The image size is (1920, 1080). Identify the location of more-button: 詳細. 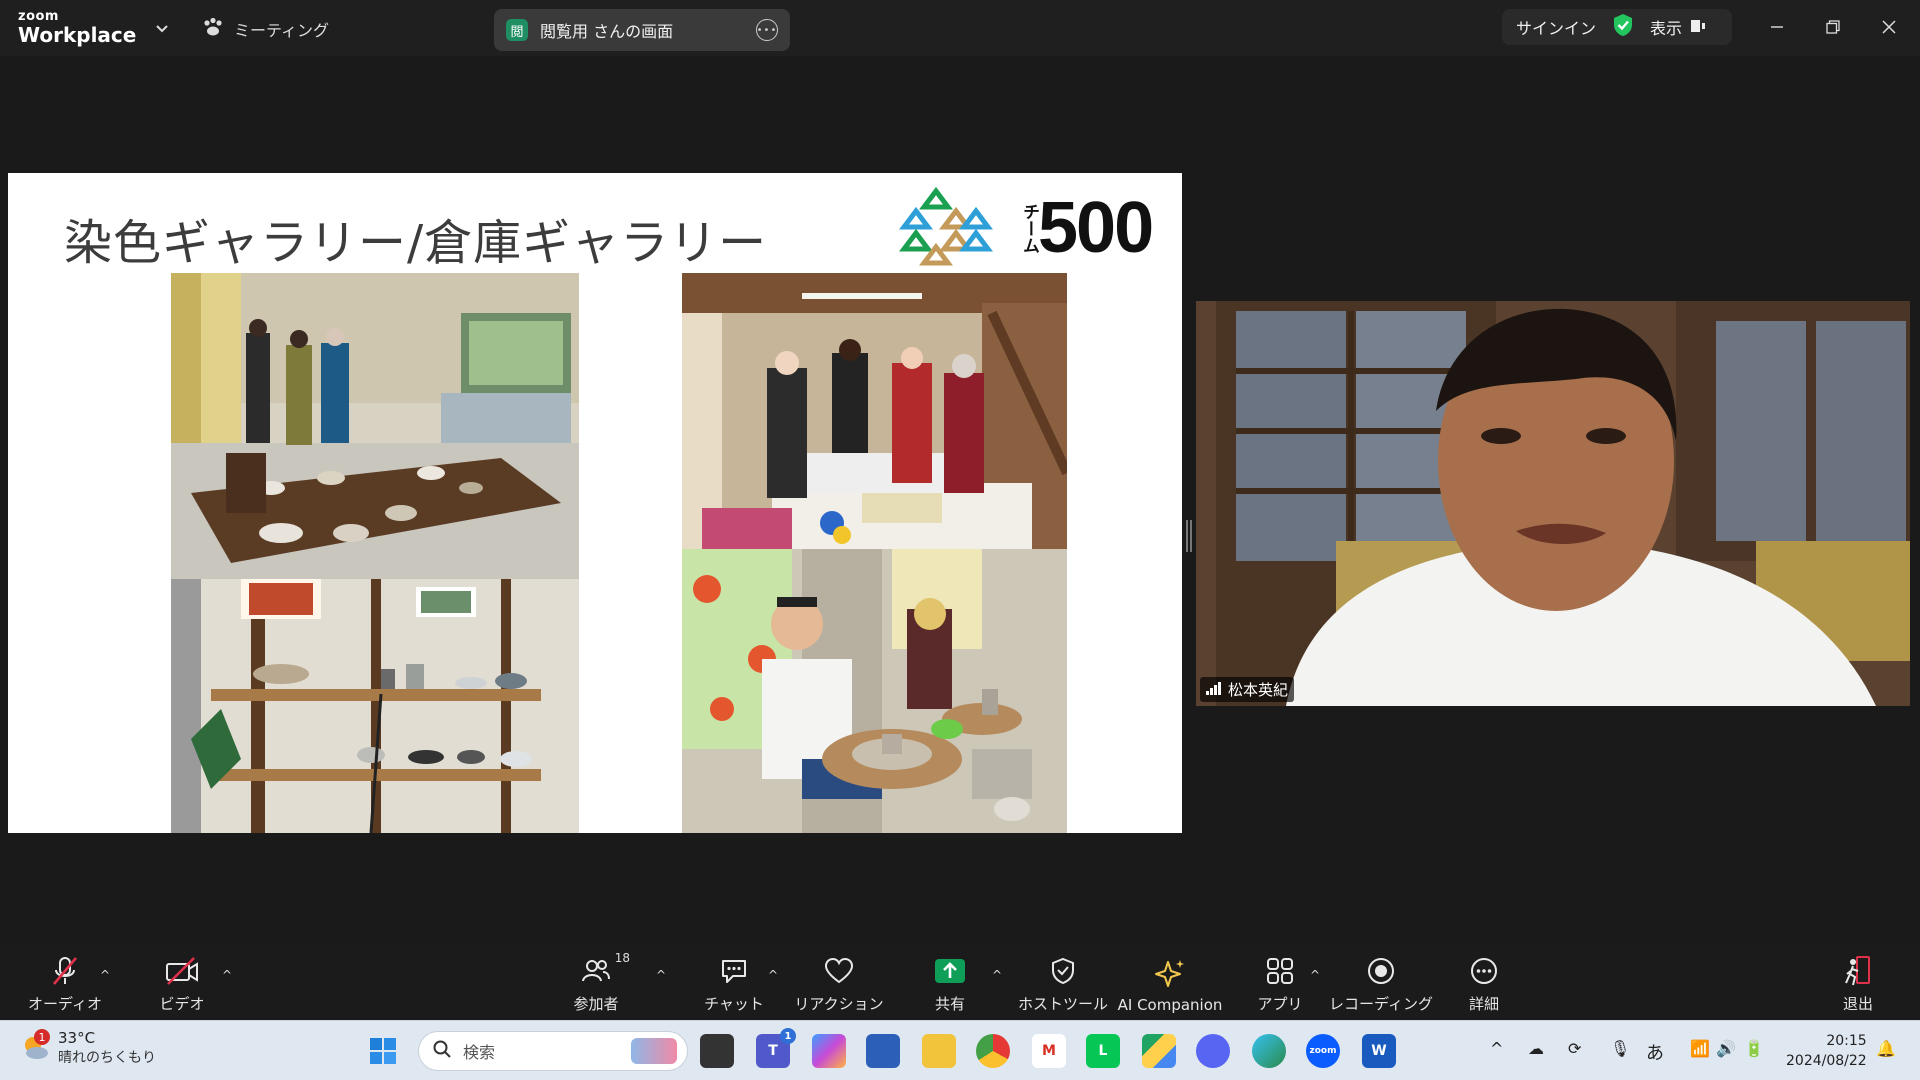
(1484, 983).